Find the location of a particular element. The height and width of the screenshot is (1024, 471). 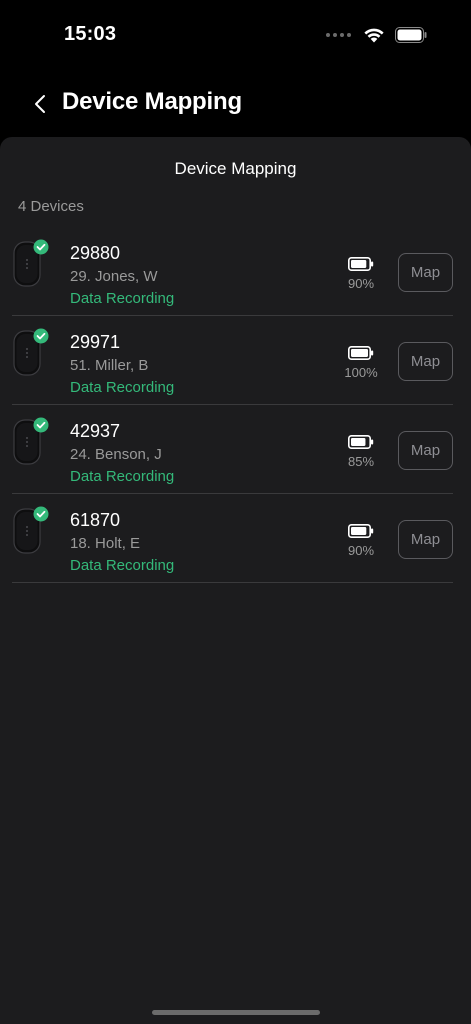

wifi-icon is located at coordinates (374, 35).